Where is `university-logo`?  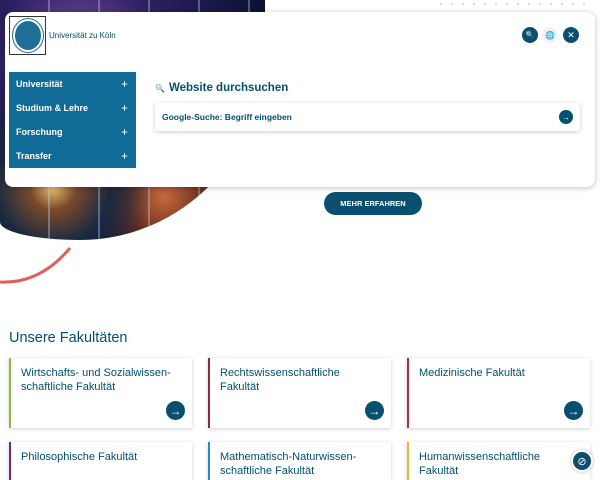 university-logo is located at coordinates (27, 35).